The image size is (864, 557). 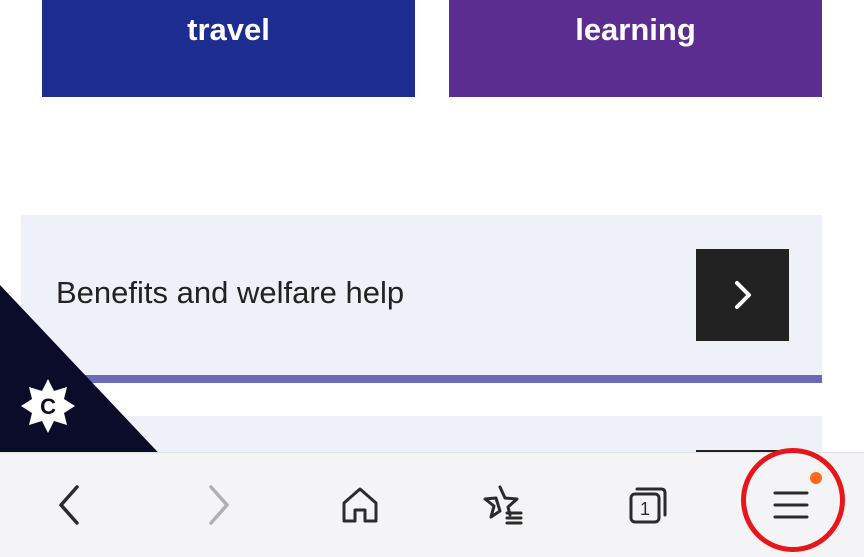 I want to click on forward-button, so click(x=218, y=505).